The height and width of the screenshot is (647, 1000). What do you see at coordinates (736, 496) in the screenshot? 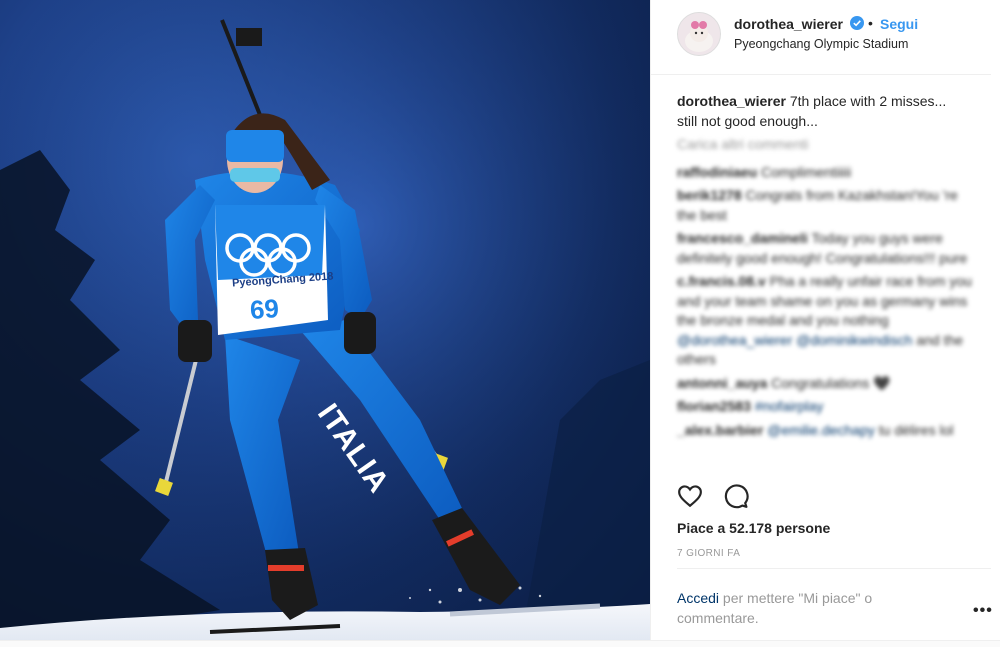
I see `comment-icon` at bounding box center [736, 496].